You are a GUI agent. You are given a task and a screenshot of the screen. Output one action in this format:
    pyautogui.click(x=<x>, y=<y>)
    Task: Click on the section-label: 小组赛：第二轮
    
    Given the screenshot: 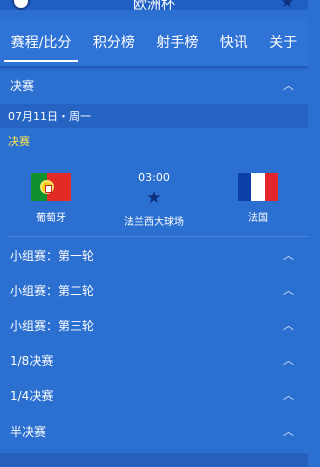 What is the action you would take?
    pyautogui.click(x=52, y=290)
    